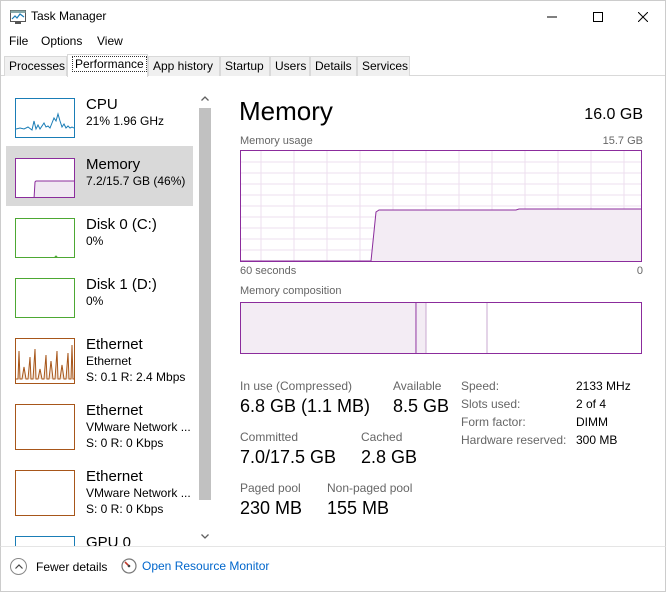 This screenshot has width=666, height=592. I want to click on resource-detail: Ethernet, so click(109, 361).